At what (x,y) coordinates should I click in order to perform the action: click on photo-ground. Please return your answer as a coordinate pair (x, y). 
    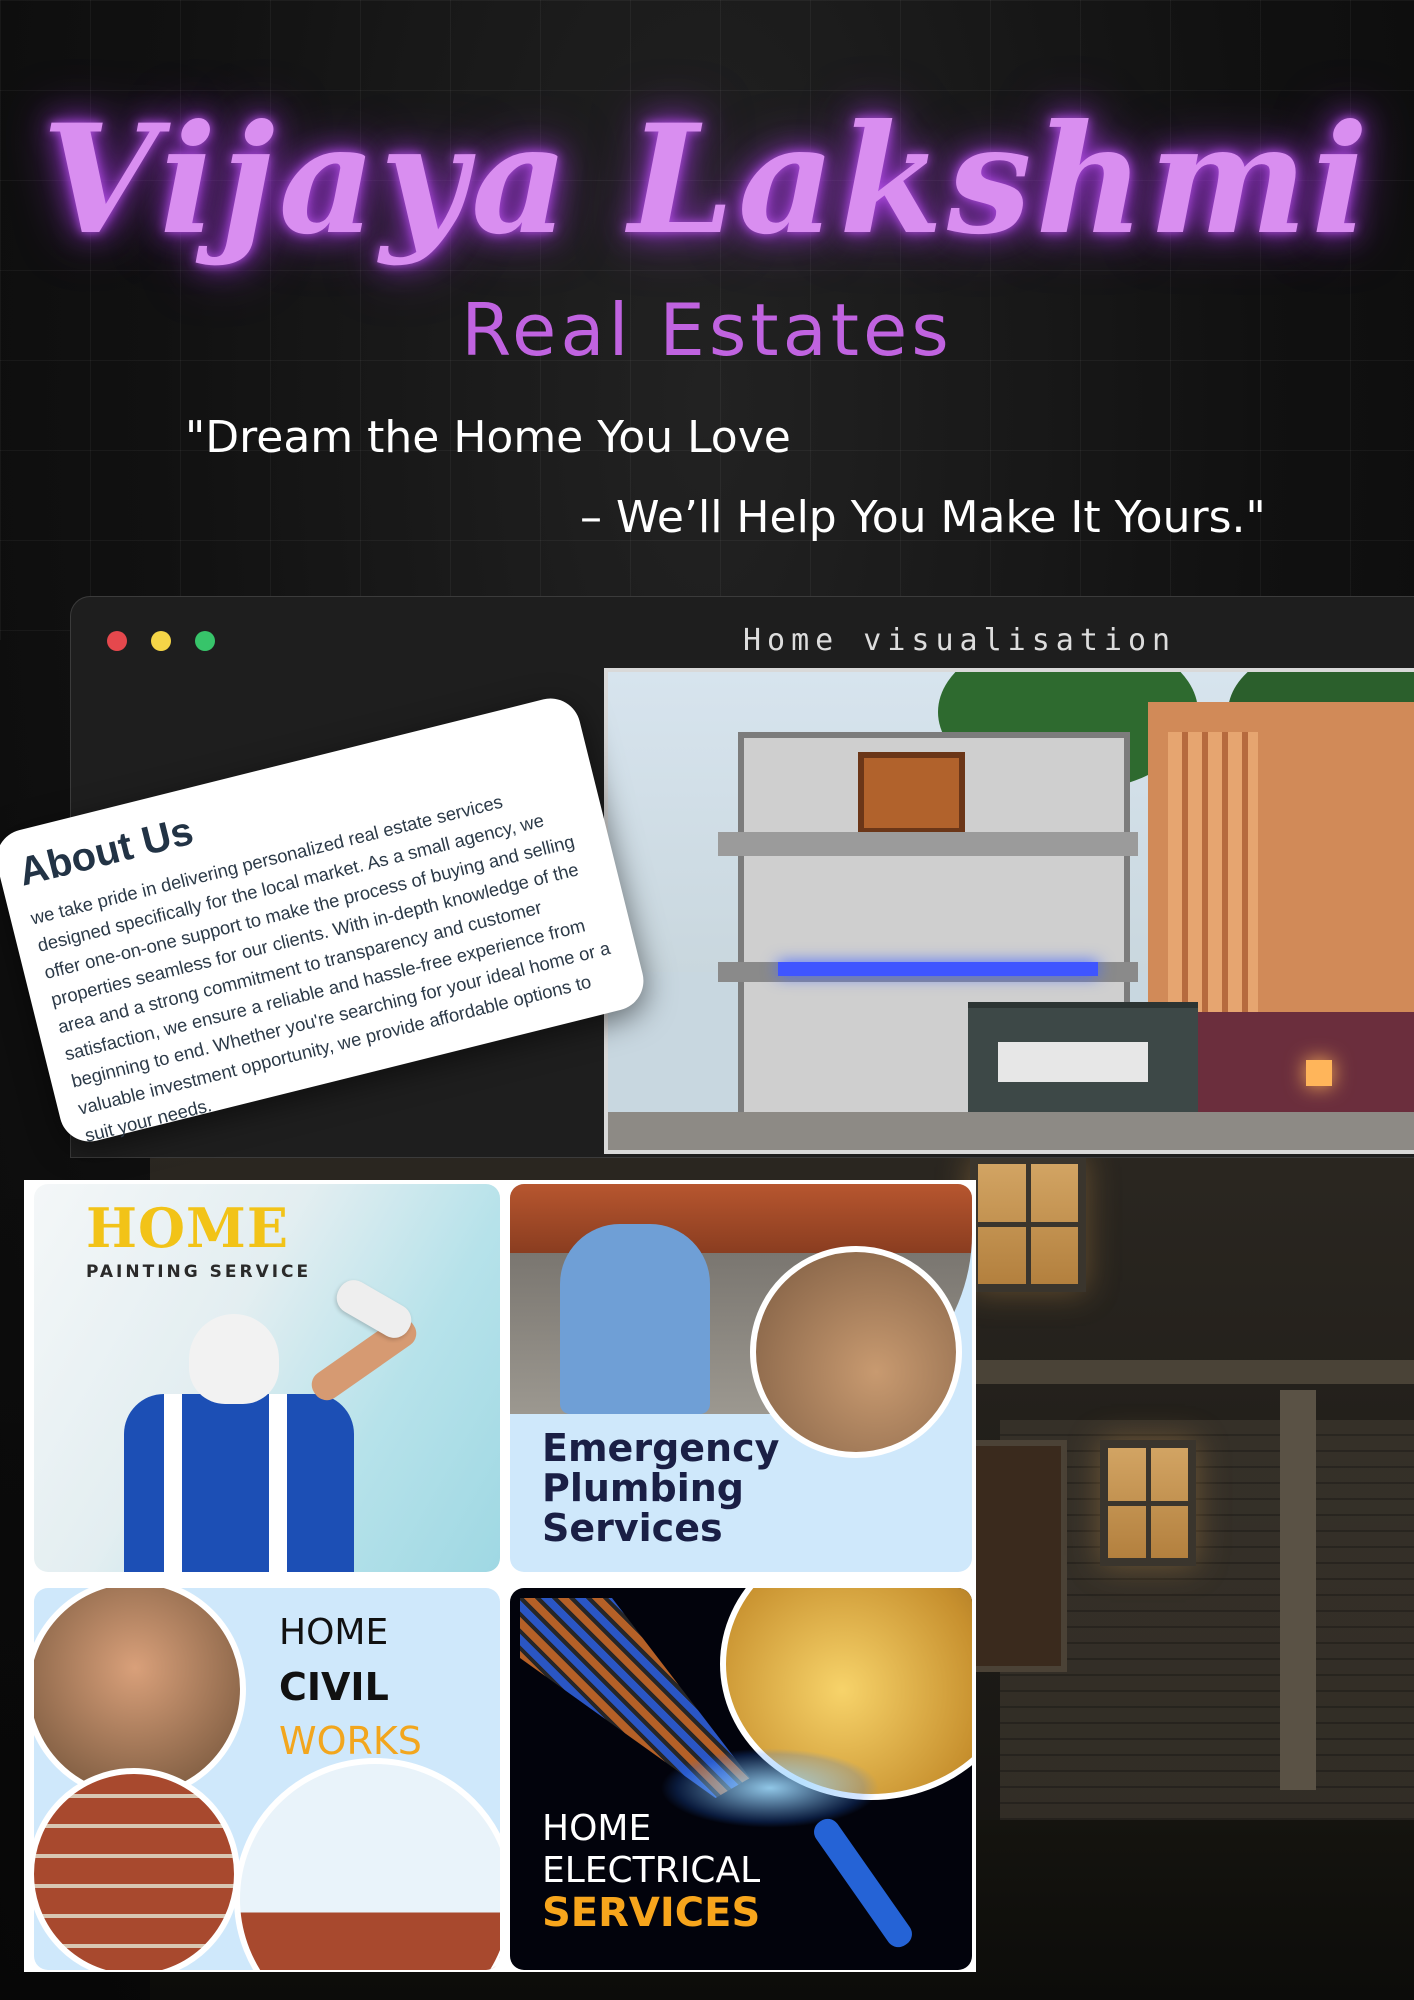
    Looking at the image, I should click on (1011, 1131).